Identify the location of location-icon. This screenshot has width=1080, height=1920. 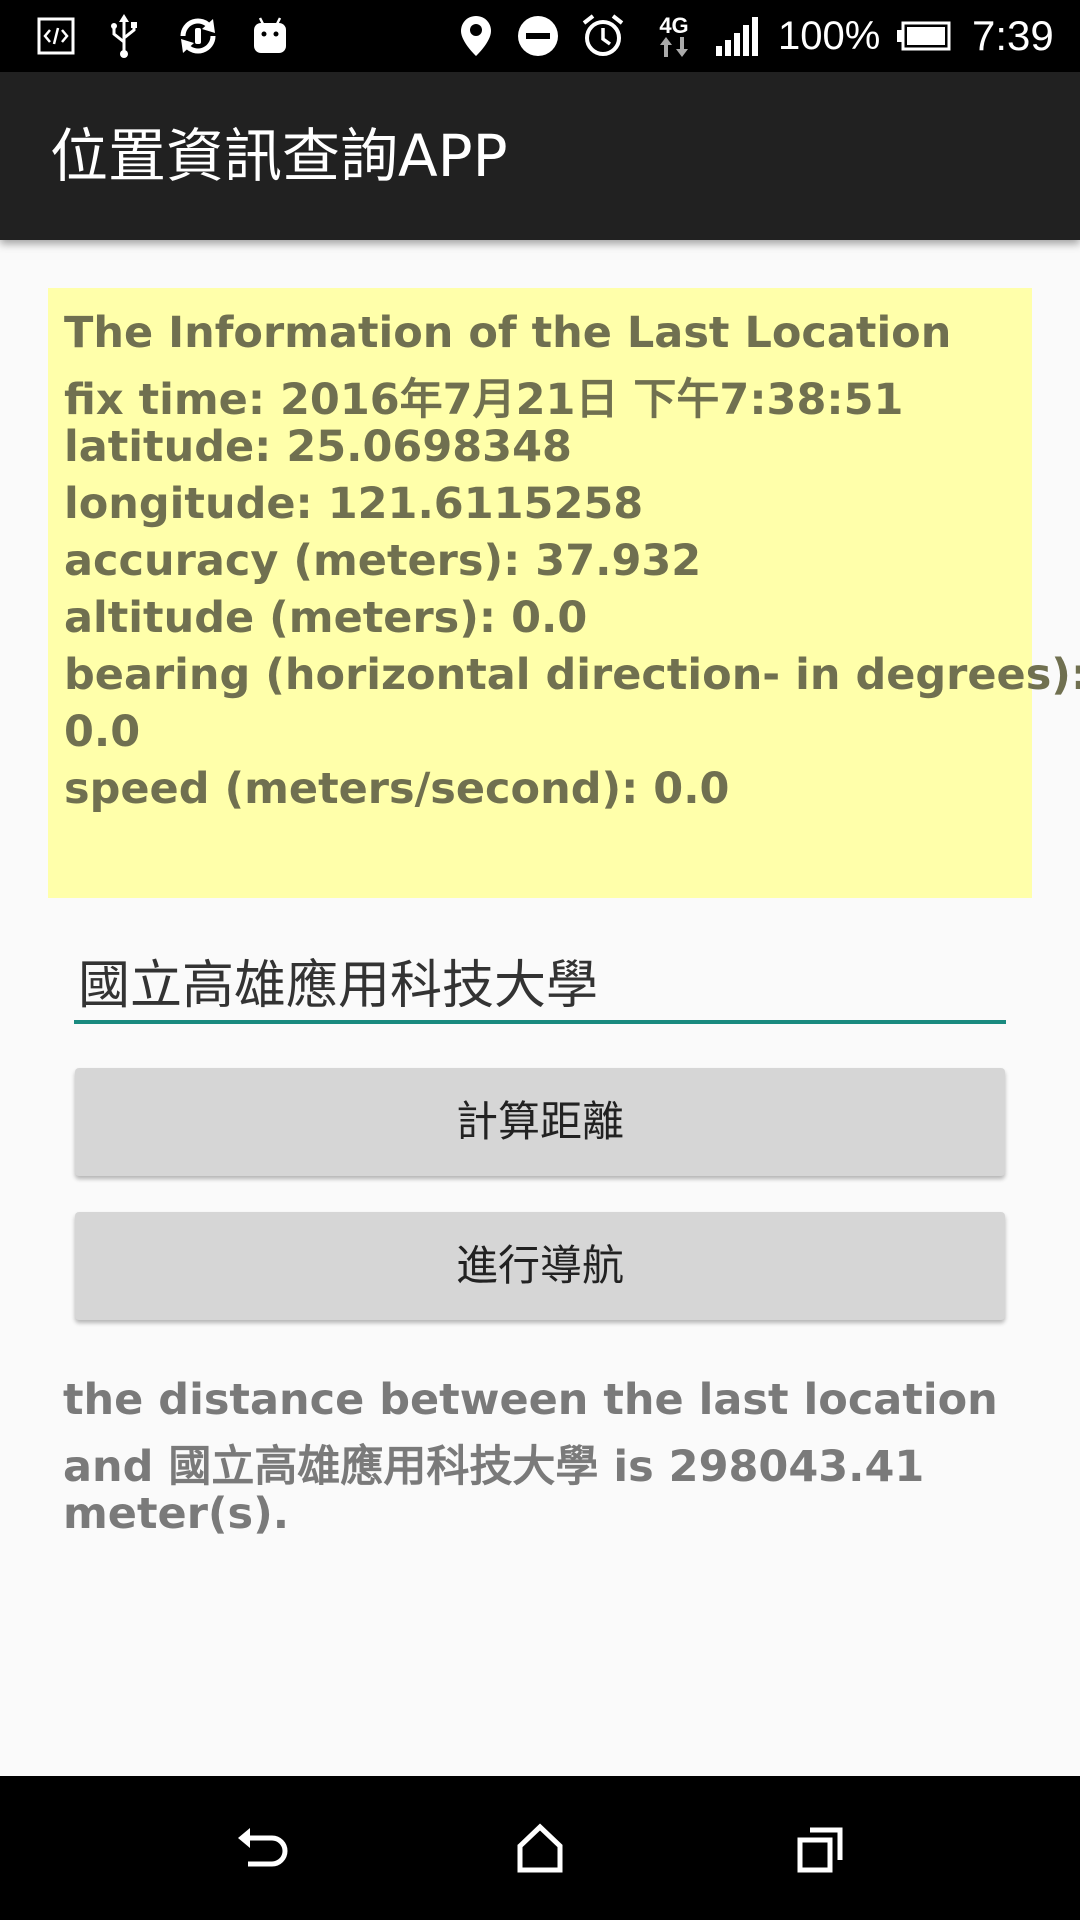
(476, 36).